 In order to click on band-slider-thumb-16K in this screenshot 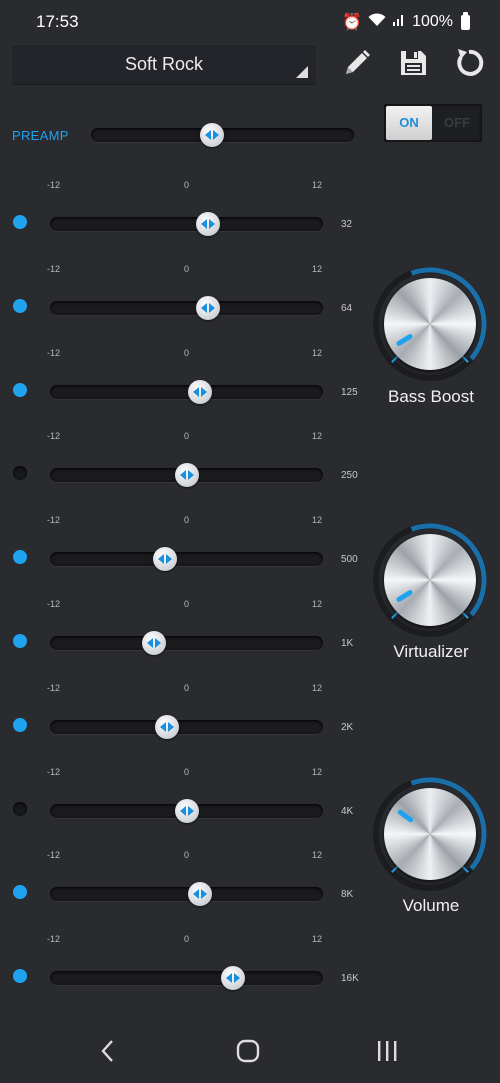, I will do `click(232, 978)`.